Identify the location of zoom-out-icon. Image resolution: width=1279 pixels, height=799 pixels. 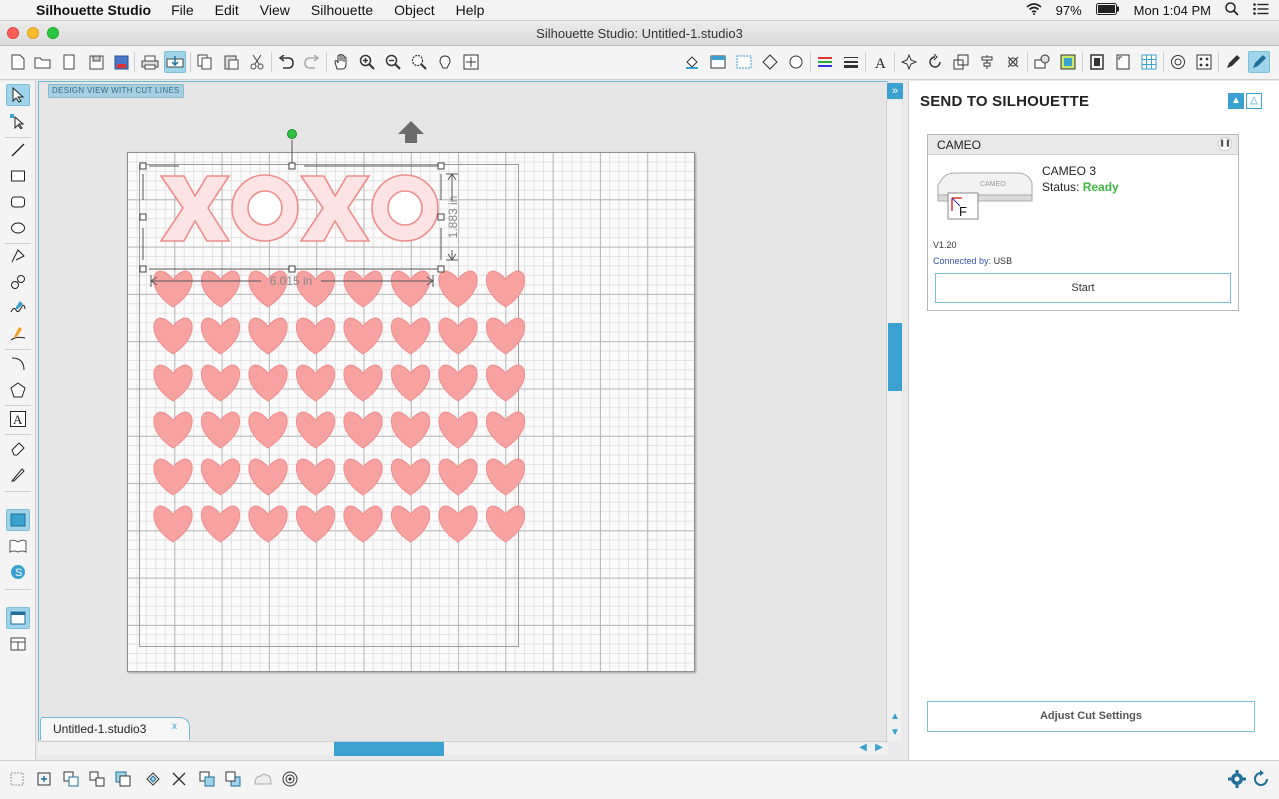
(393, 62).